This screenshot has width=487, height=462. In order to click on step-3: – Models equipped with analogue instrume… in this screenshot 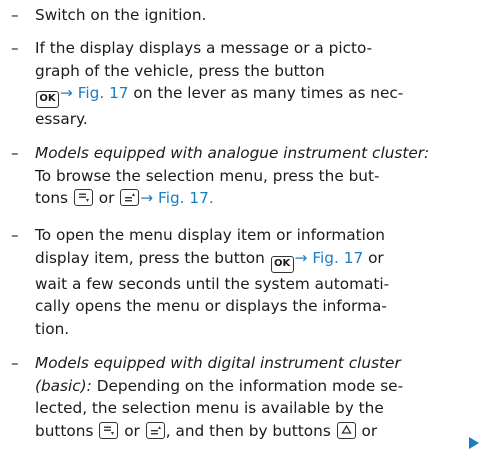, I will do `click(239, 176)`.